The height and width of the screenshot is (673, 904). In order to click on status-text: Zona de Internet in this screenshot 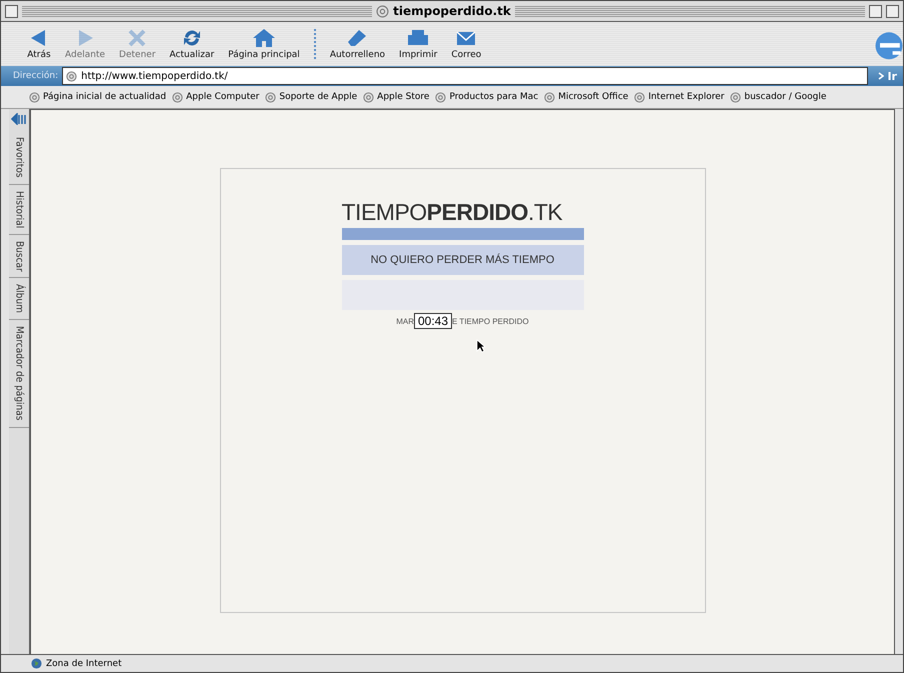, I will do `click(84, 663)`.